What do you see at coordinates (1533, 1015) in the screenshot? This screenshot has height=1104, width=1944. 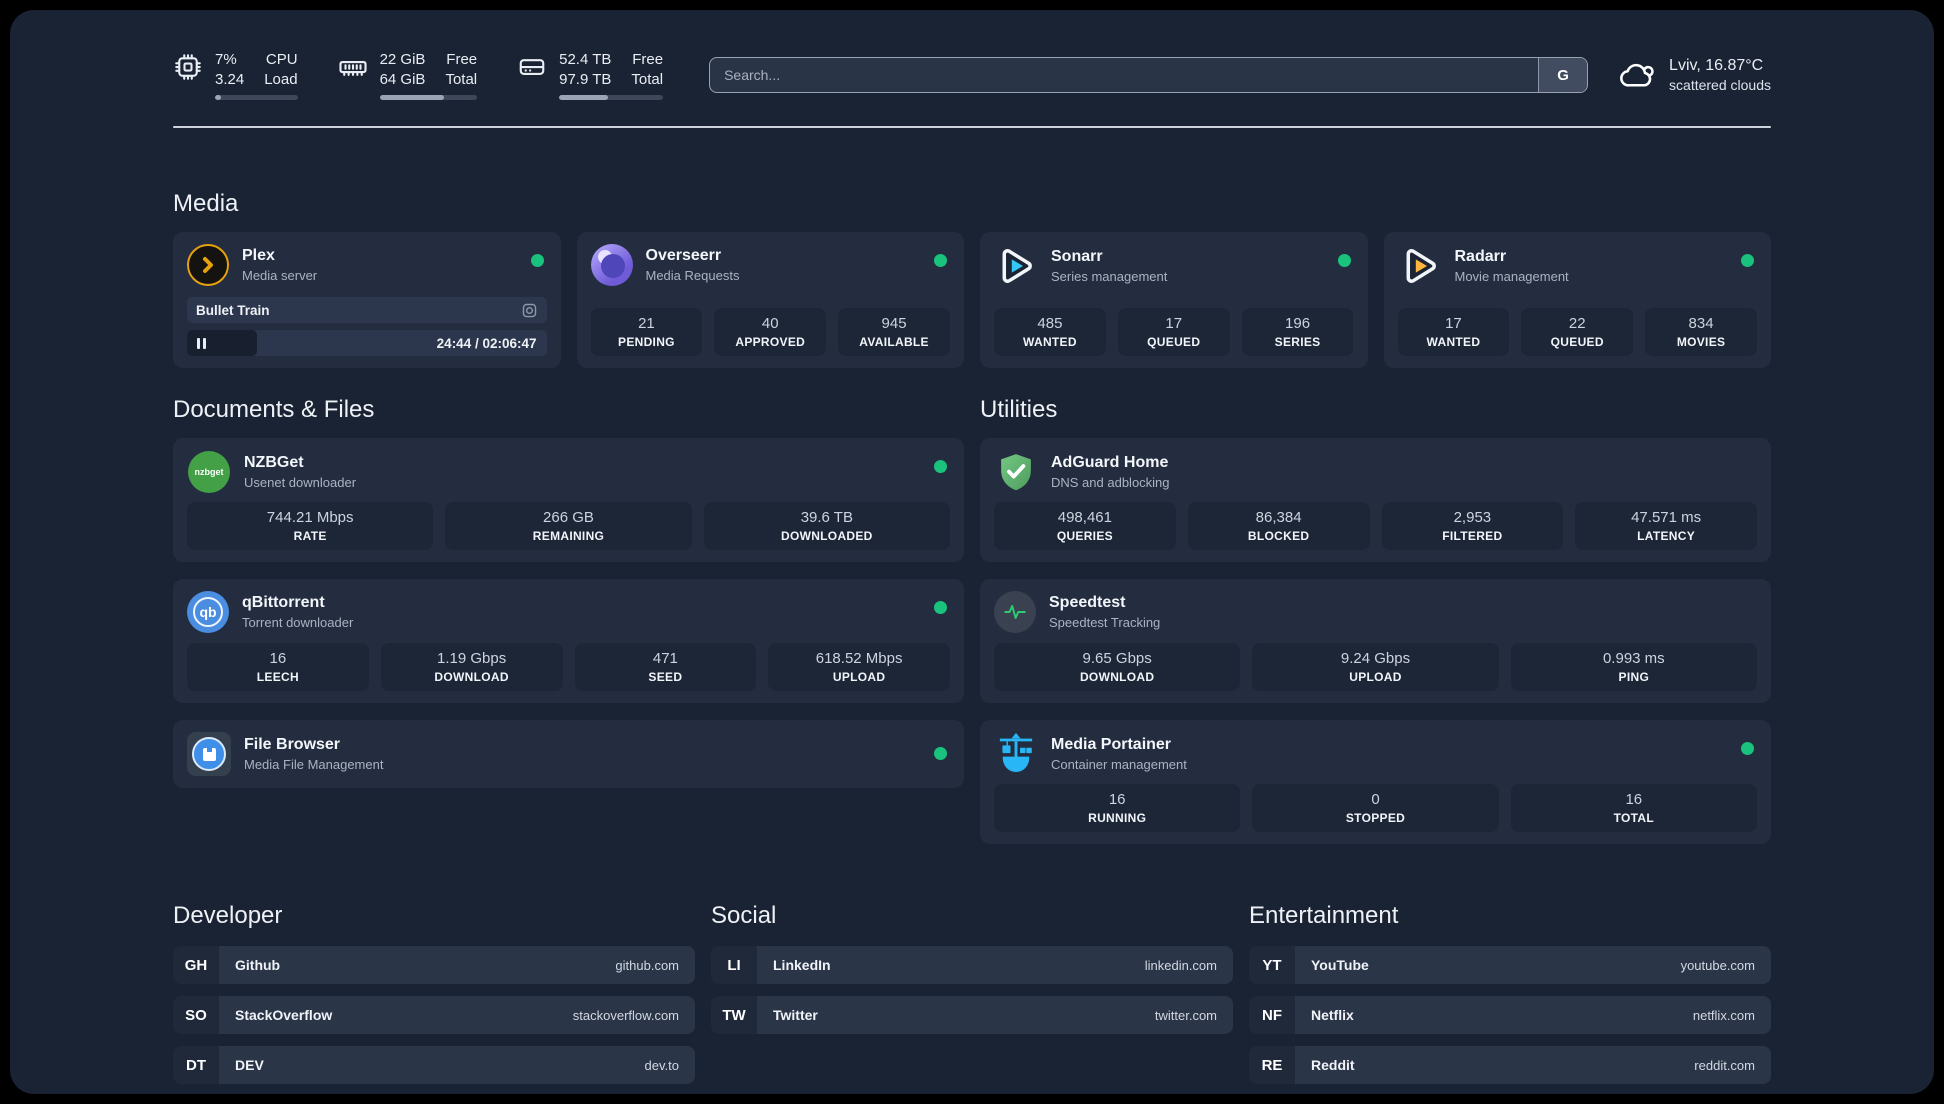 I see `bookmark-pill: Netflix netflix.com` at bounding box center [1533, 1015].